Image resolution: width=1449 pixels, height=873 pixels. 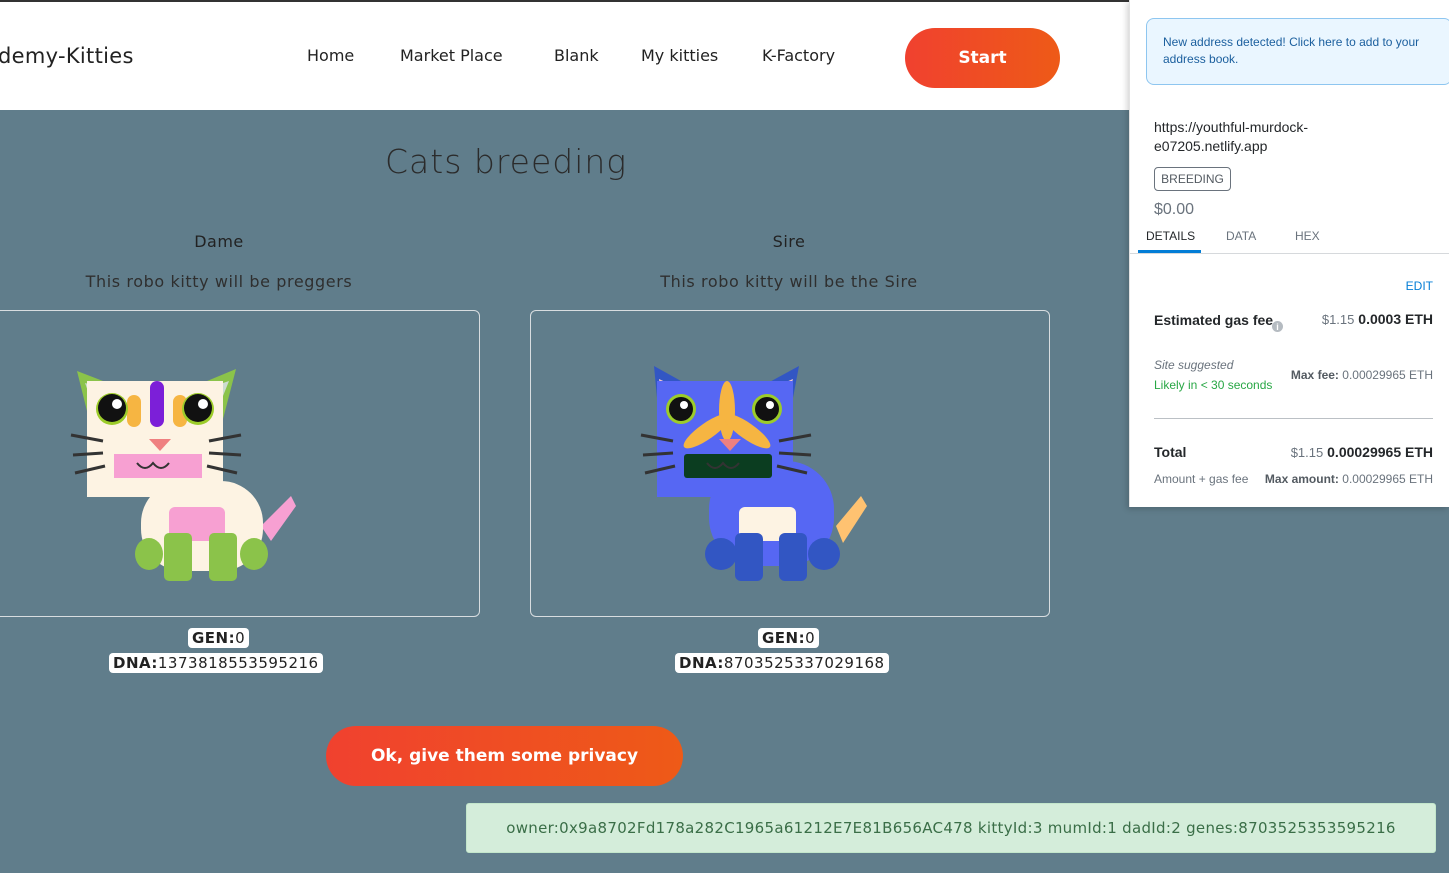 I want to click on brand-logo: demy-Kitties, so click(x=67, y=56).